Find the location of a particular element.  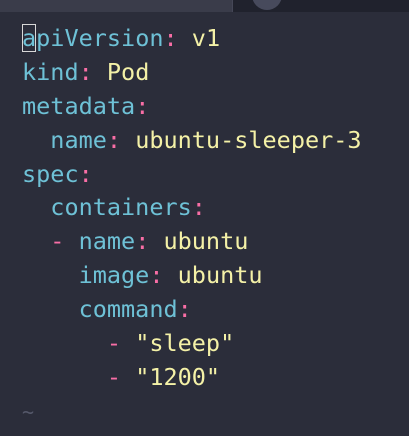

code-line: - "1200" is located at coordinates (214, 378).